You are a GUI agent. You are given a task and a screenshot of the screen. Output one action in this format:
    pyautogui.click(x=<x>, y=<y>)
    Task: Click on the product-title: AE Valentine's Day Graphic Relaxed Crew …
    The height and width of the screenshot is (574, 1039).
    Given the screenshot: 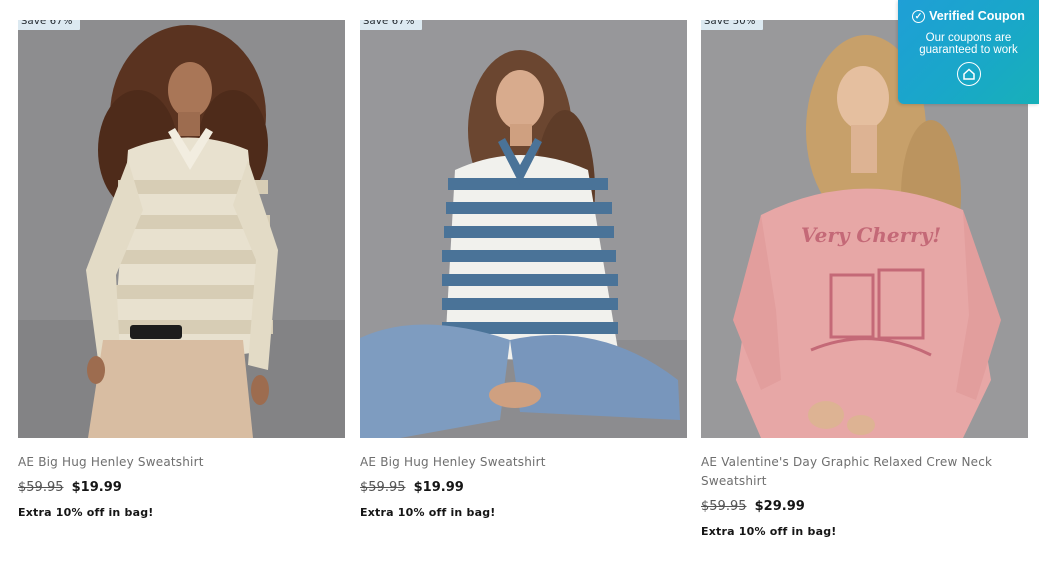 What is the action you would take?
    pyautogui.click(x=864, y=472)
    